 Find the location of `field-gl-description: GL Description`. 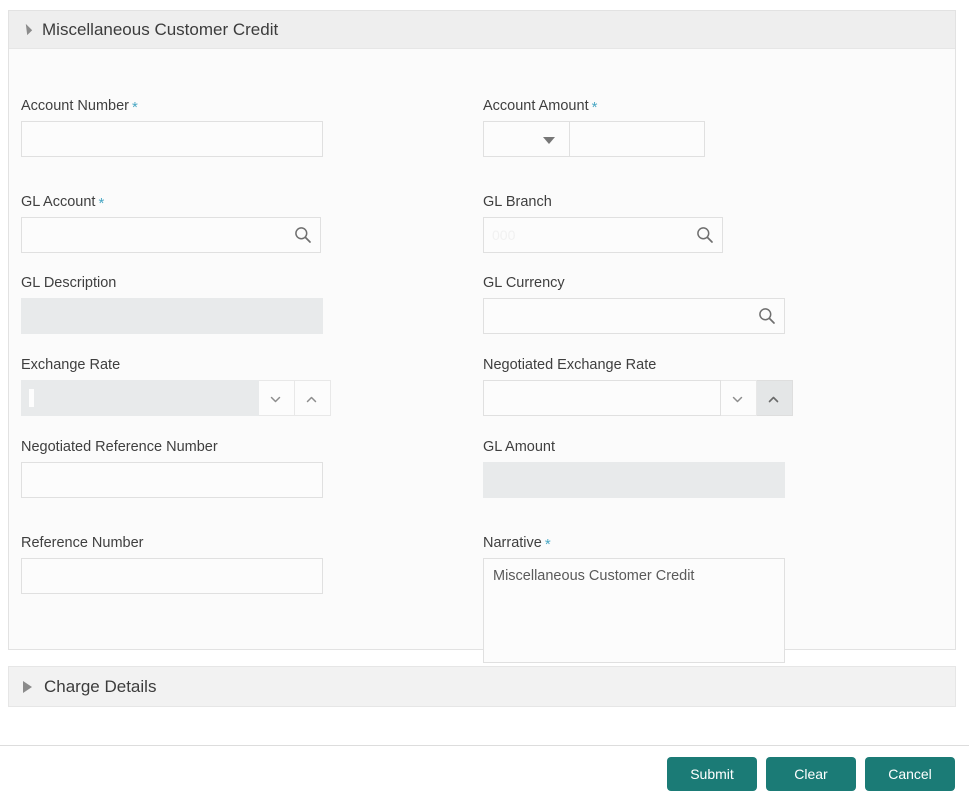

field-gl-description: GL Description is located at coordinates (172, 304).